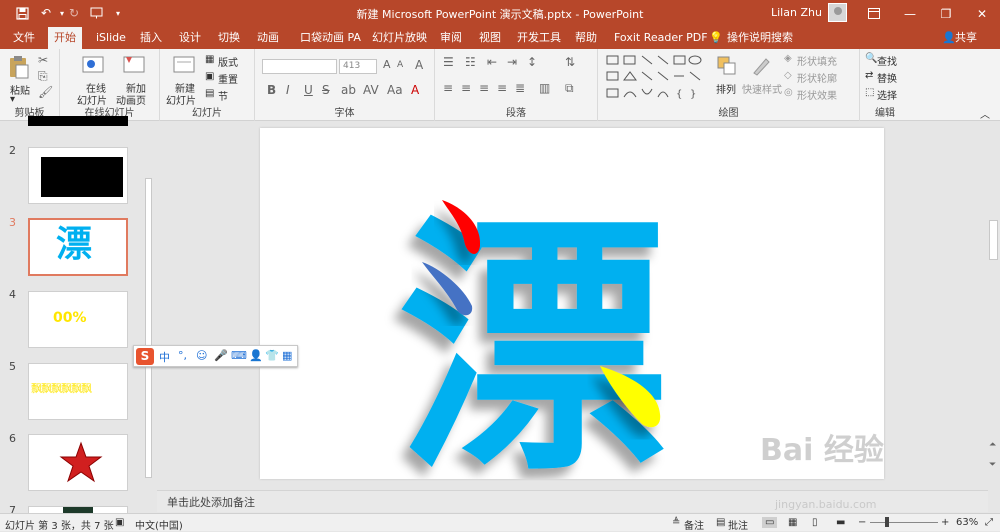 Image resolution: width=1000 pixels, height=532 pixels. What do you see at coordinates (184, 65) in the screenshot?
I see `new-slide-icon` at bounding box center [184, 65].